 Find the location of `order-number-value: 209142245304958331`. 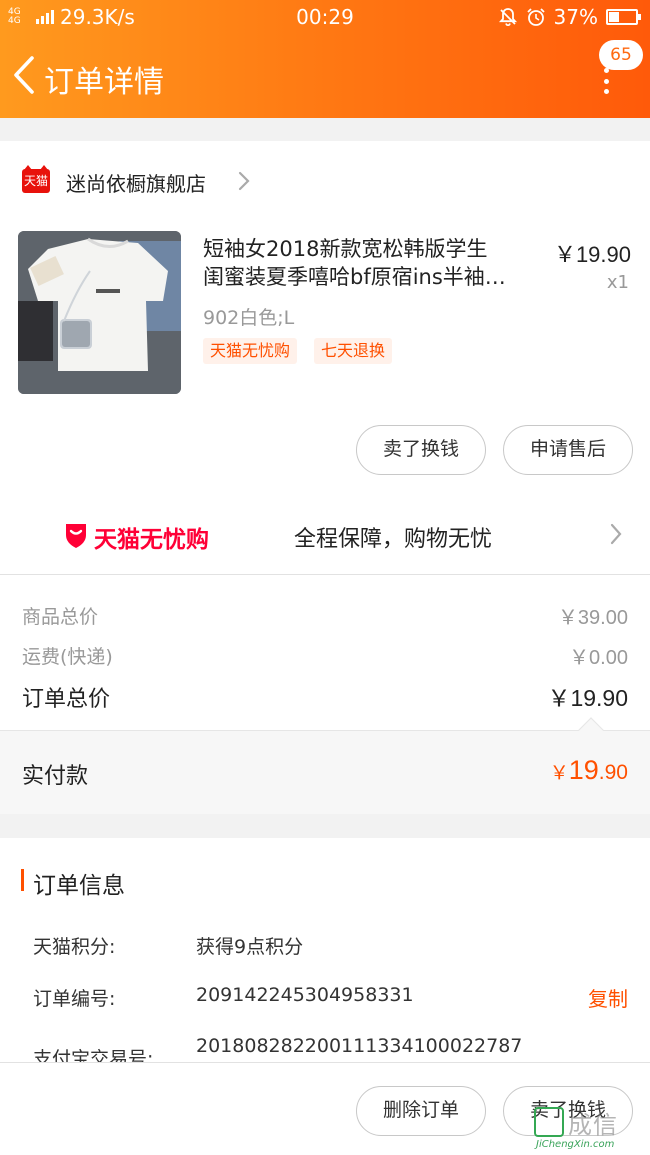

order-number-value: 209142245304958331 is located at coordinates (305, 995).